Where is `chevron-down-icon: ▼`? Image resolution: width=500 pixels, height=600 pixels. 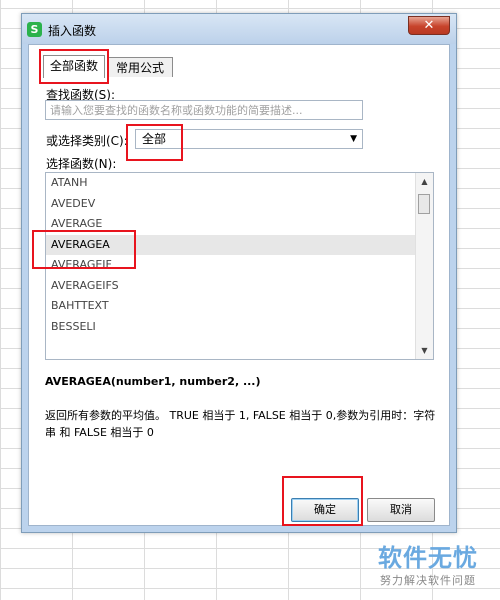 chevron-down-icon: ▼ is located at coordinates (353, 139).